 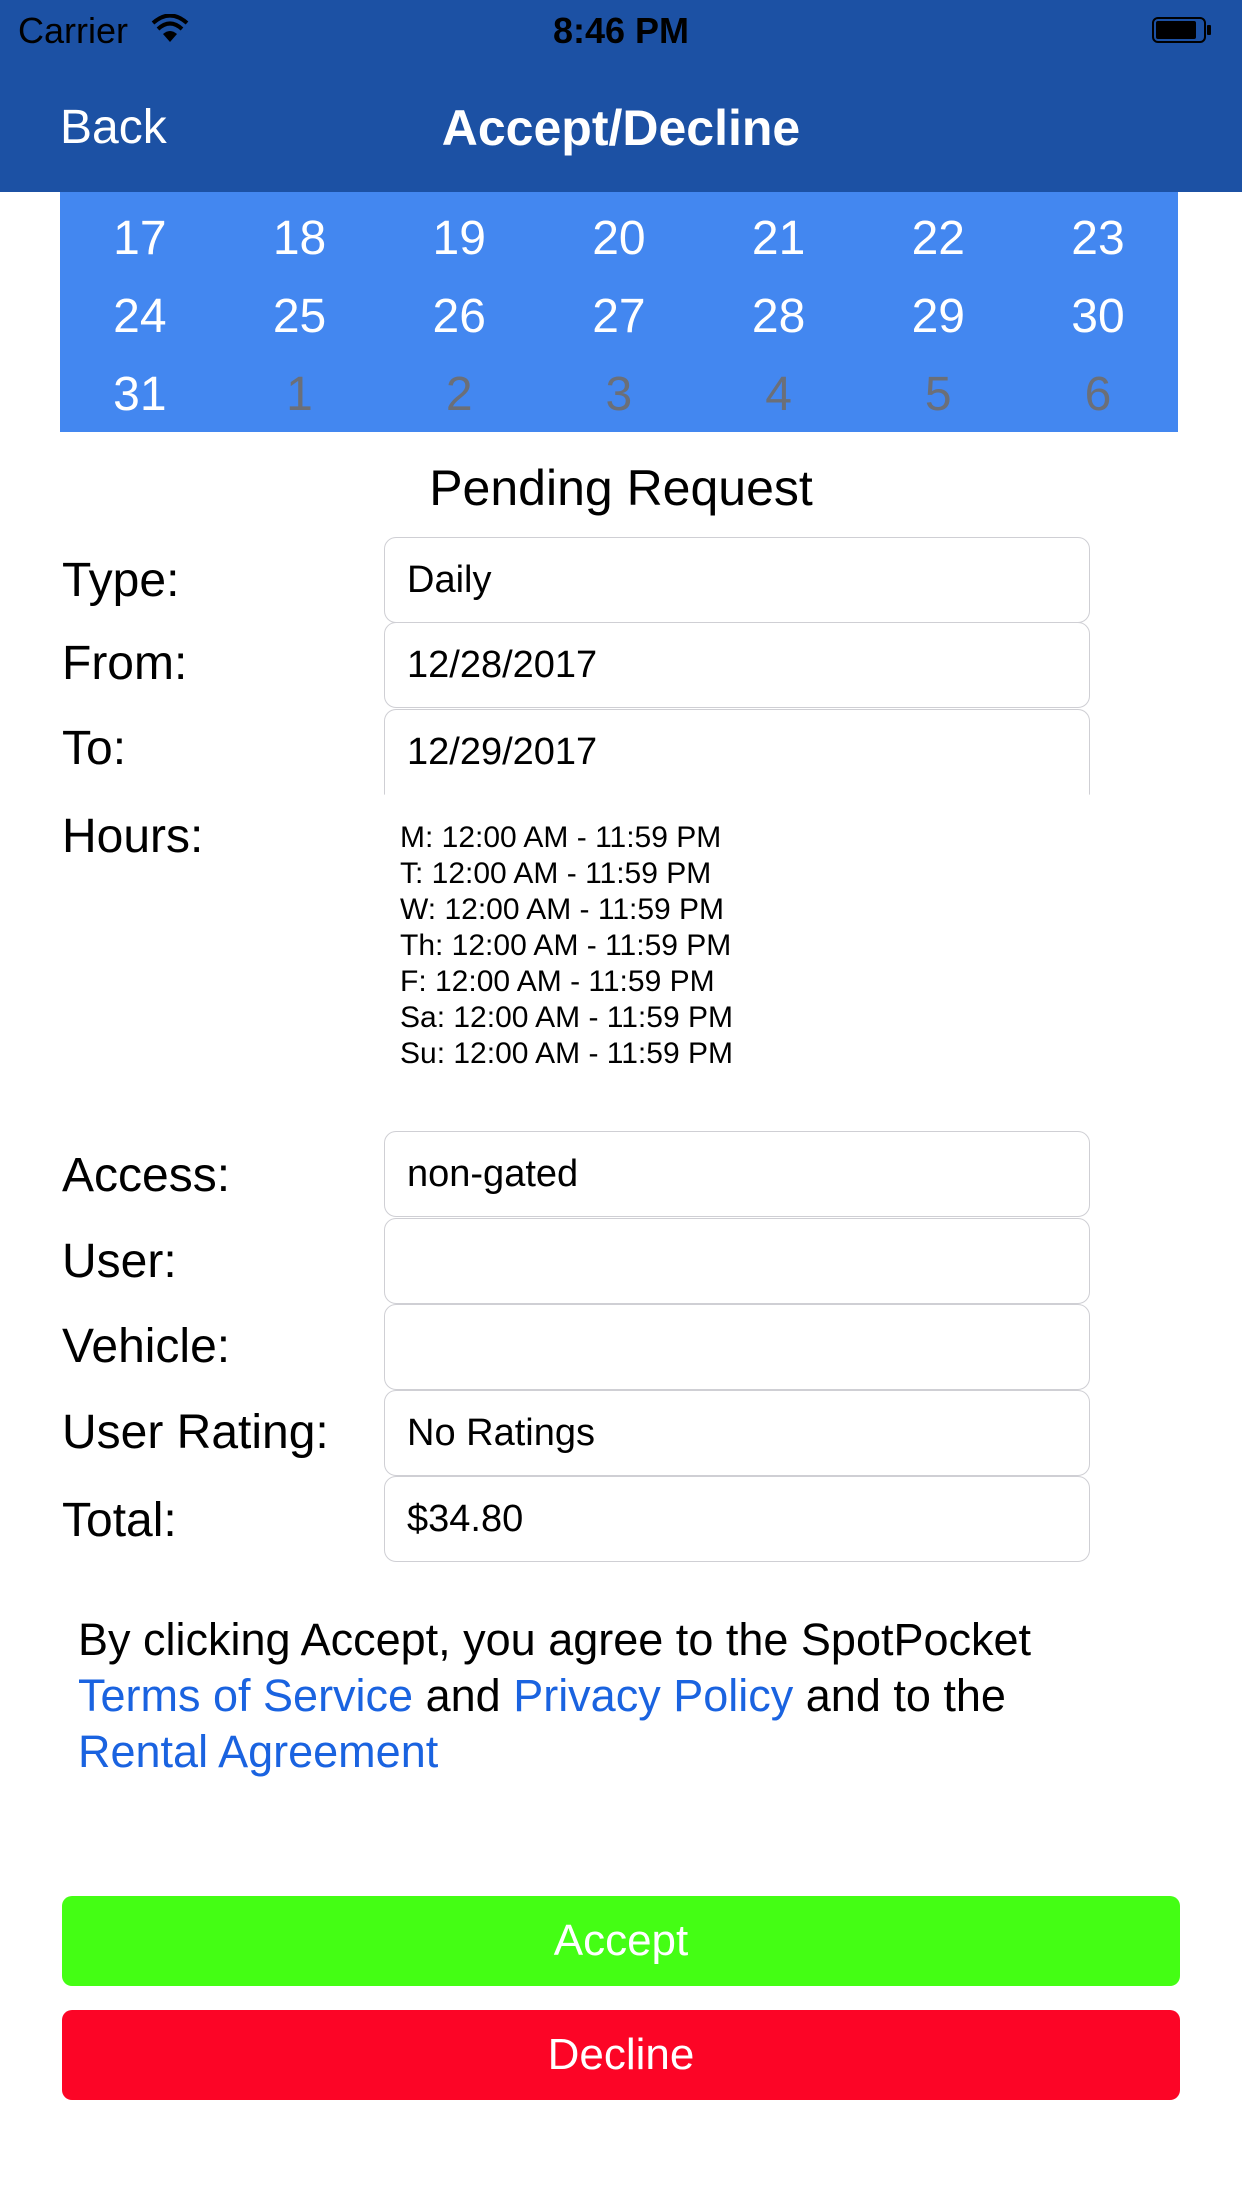 What do you see at coordinates (1098, 239) in the screenshot?
I see `calendar-day: 23` at bounding box center [1098, 239].